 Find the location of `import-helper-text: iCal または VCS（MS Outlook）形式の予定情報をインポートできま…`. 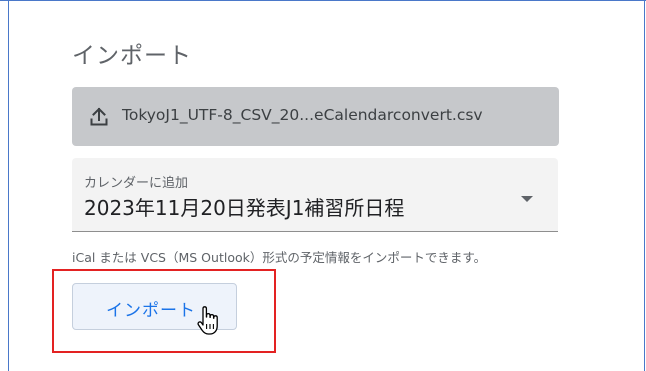

import-helper-text: iCal または VCS（MS Outlook）形式の予定情報をインポートできま… is located at coordinates (279, 257).